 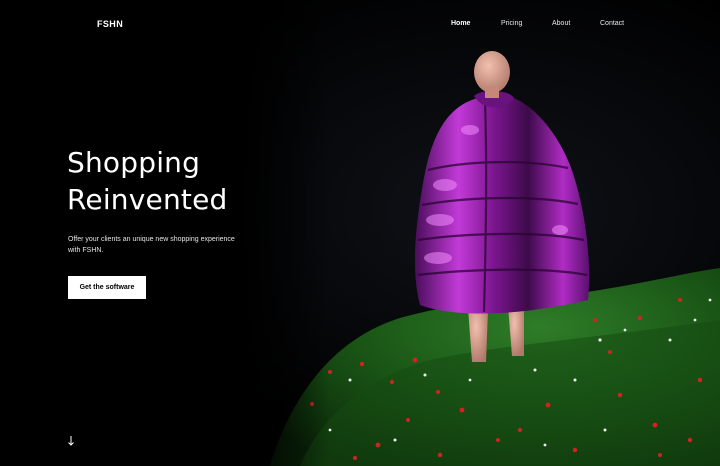 What do you see at coordinates (511, 23) in the screenshot?
I see `nav-link-pricing: Pricing` at bounding box center [511, 23].